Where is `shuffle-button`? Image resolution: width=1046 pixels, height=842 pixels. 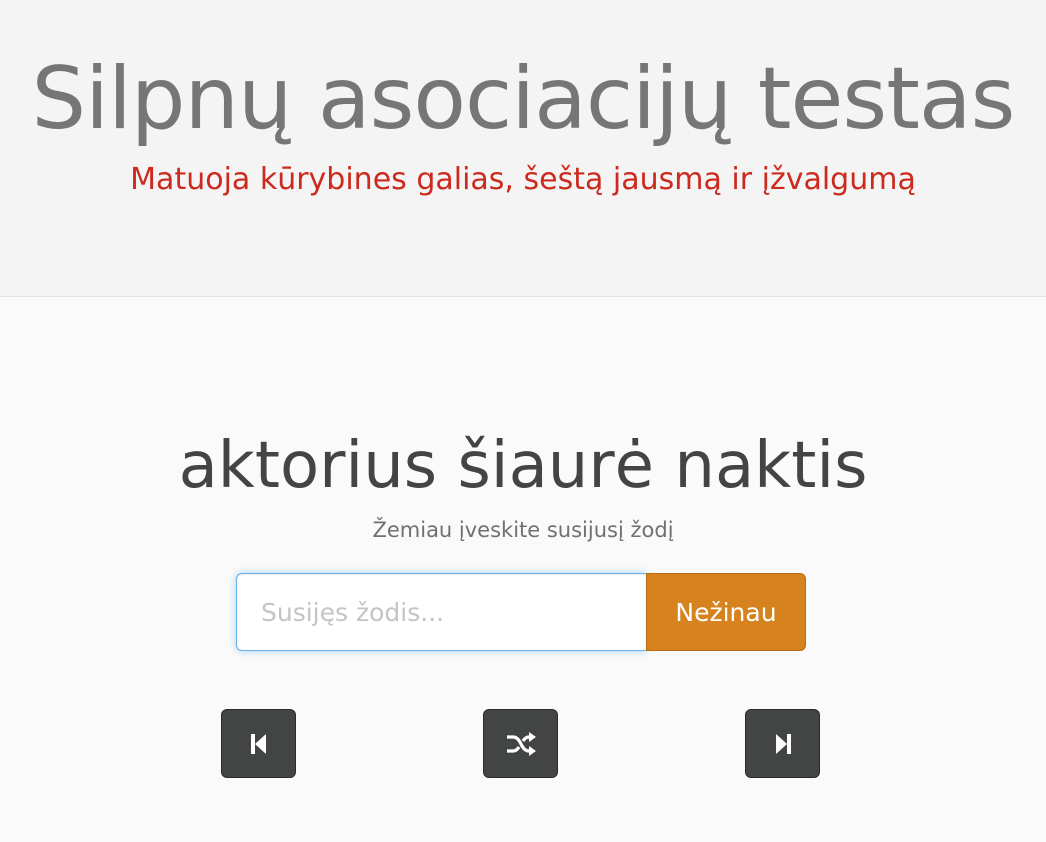 shuffle-button is located at coordinates (520, 743).